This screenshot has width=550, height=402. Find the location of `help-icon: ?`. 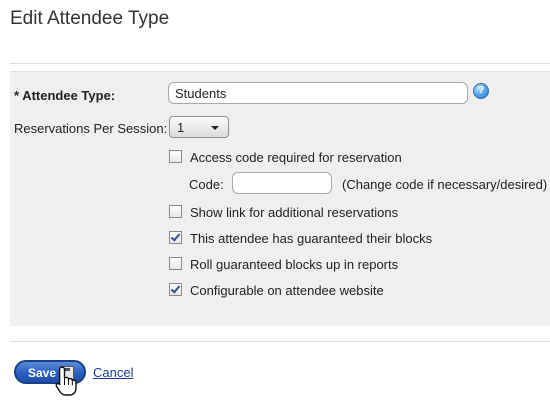

help-icon: ? is located at coordinates (481, 91).